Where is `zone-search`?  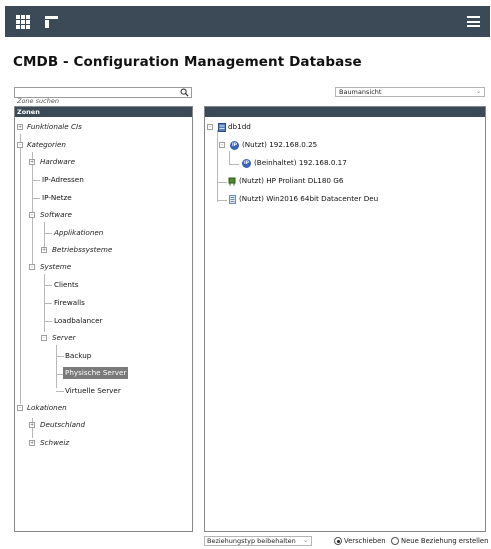 zone-search is located at coordinates (103, 96).